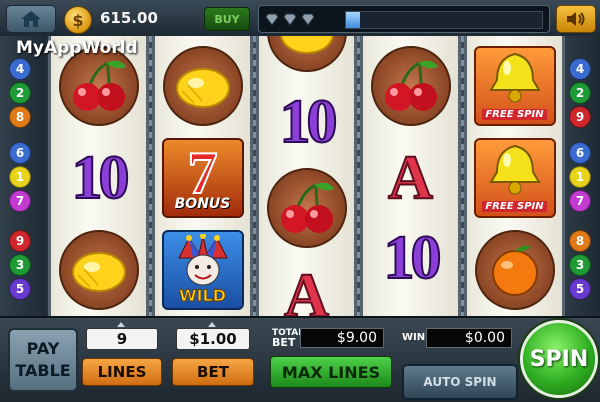 The height and width of the screenshot is (402, 600). I want to click on reel-5: FREE SPIN FREE SPIN, so click(514, 176).